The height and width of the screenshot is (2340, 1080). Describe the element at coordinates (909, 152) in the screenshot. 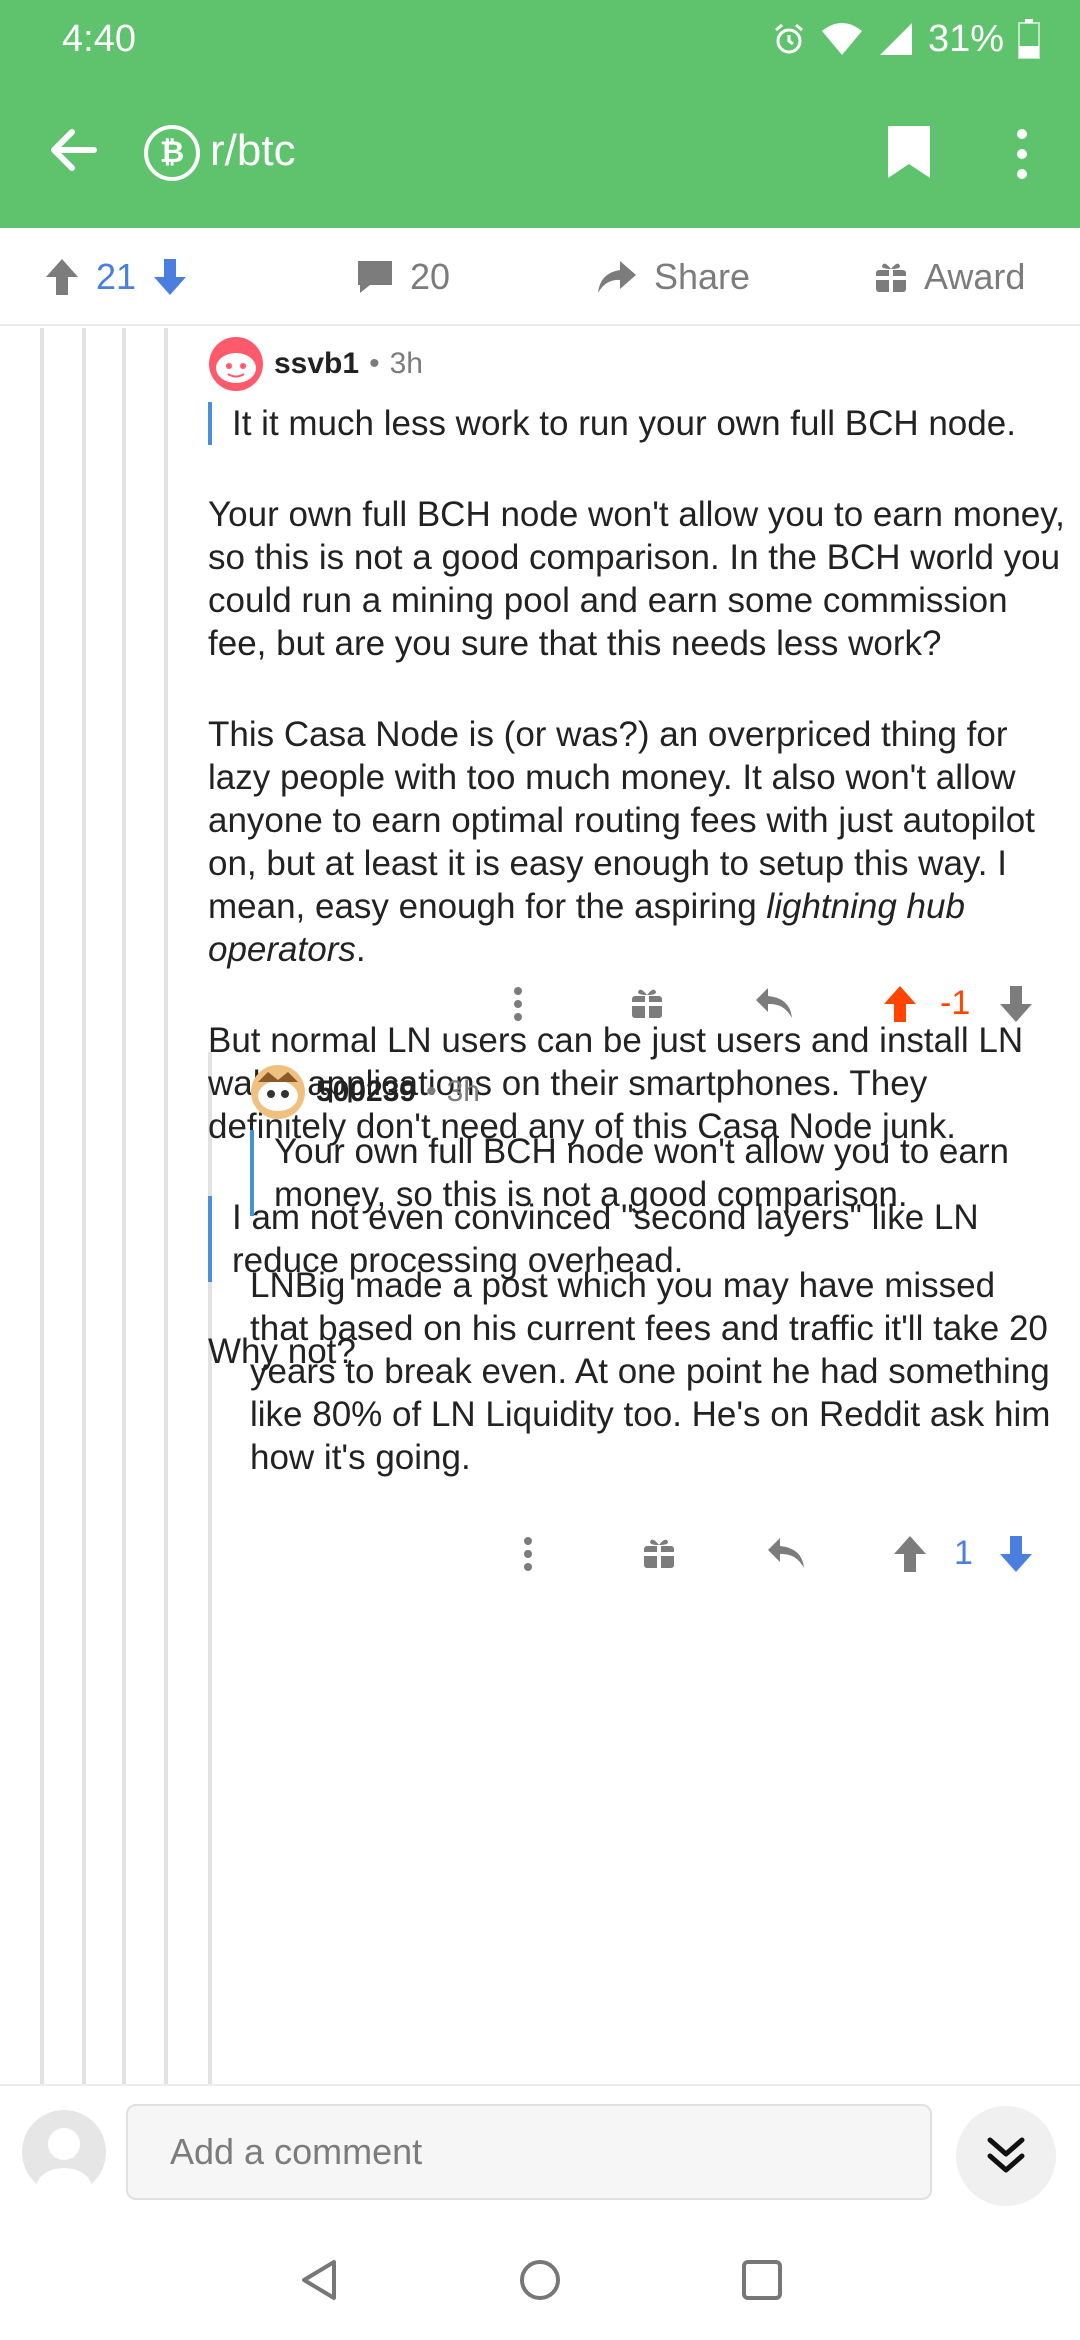

I see `bookmark-icon` at that location.